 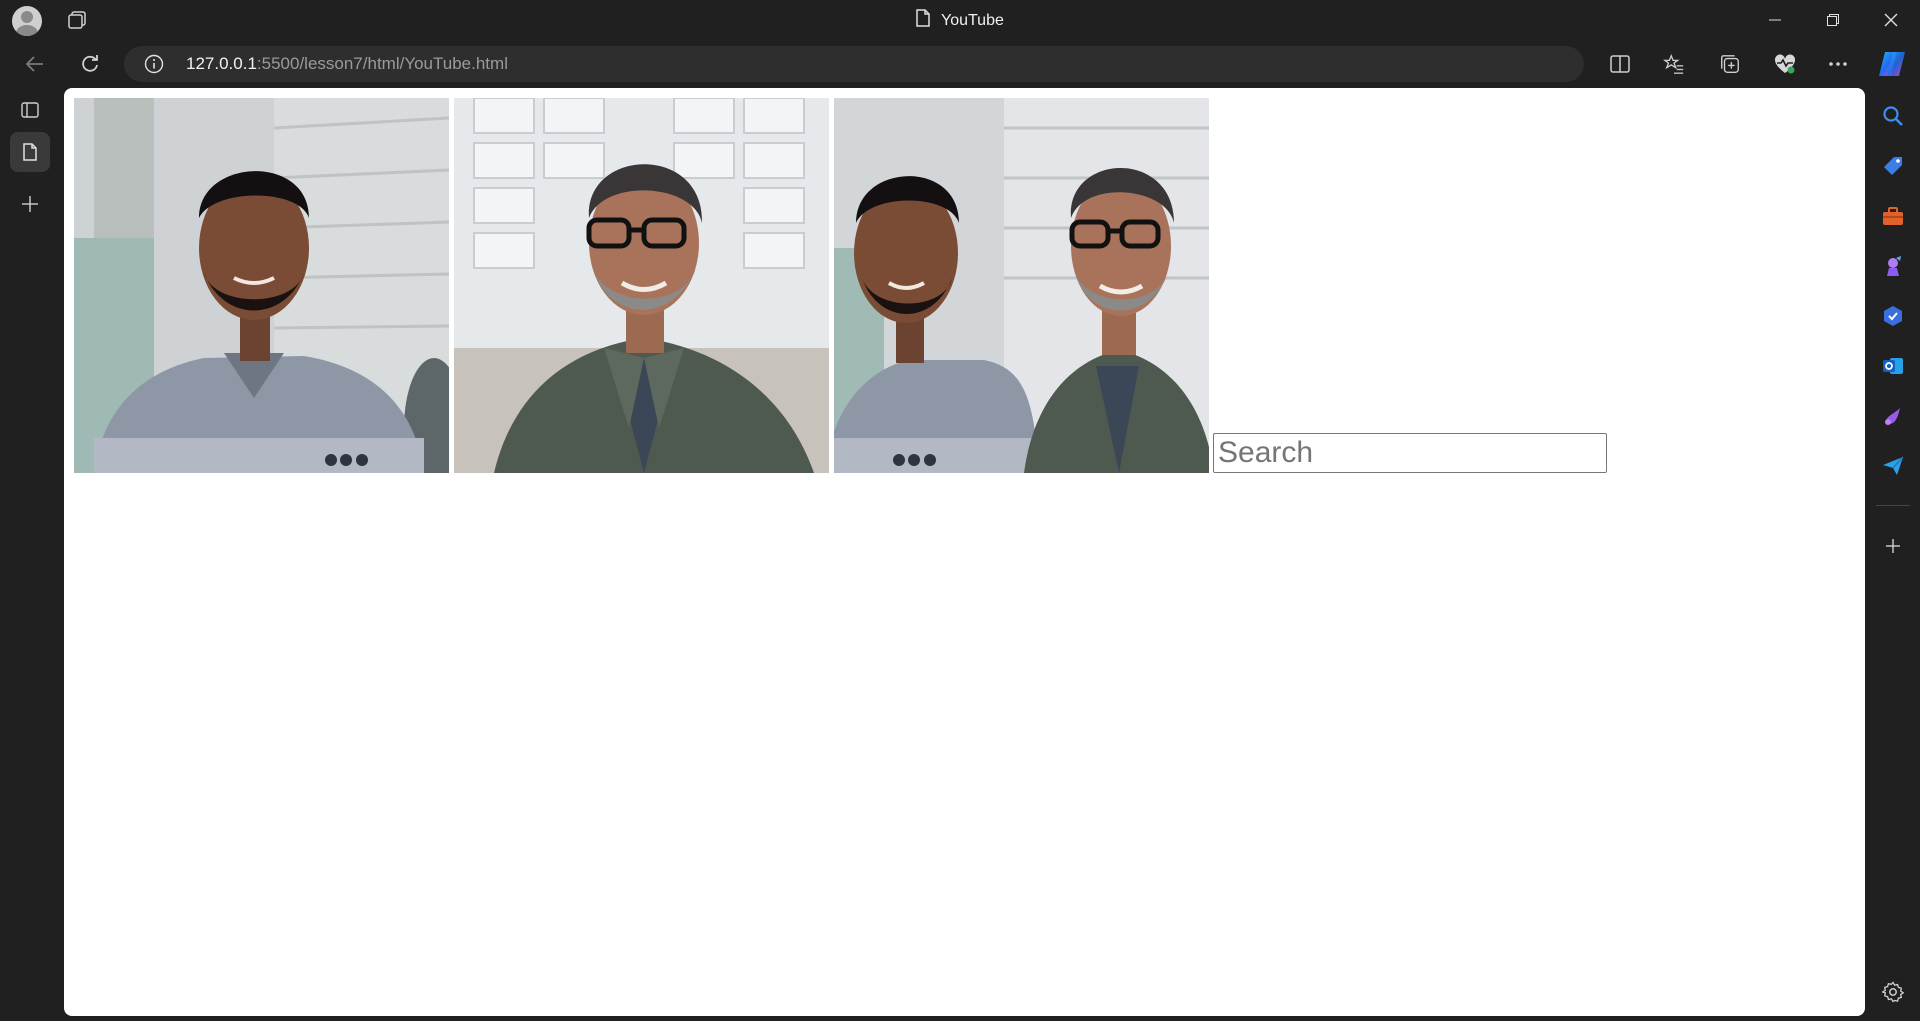 What do you see at coordinates (30, 204) in the screenshot?
I see `new-tab-icon` at bounding box center [30, 204].